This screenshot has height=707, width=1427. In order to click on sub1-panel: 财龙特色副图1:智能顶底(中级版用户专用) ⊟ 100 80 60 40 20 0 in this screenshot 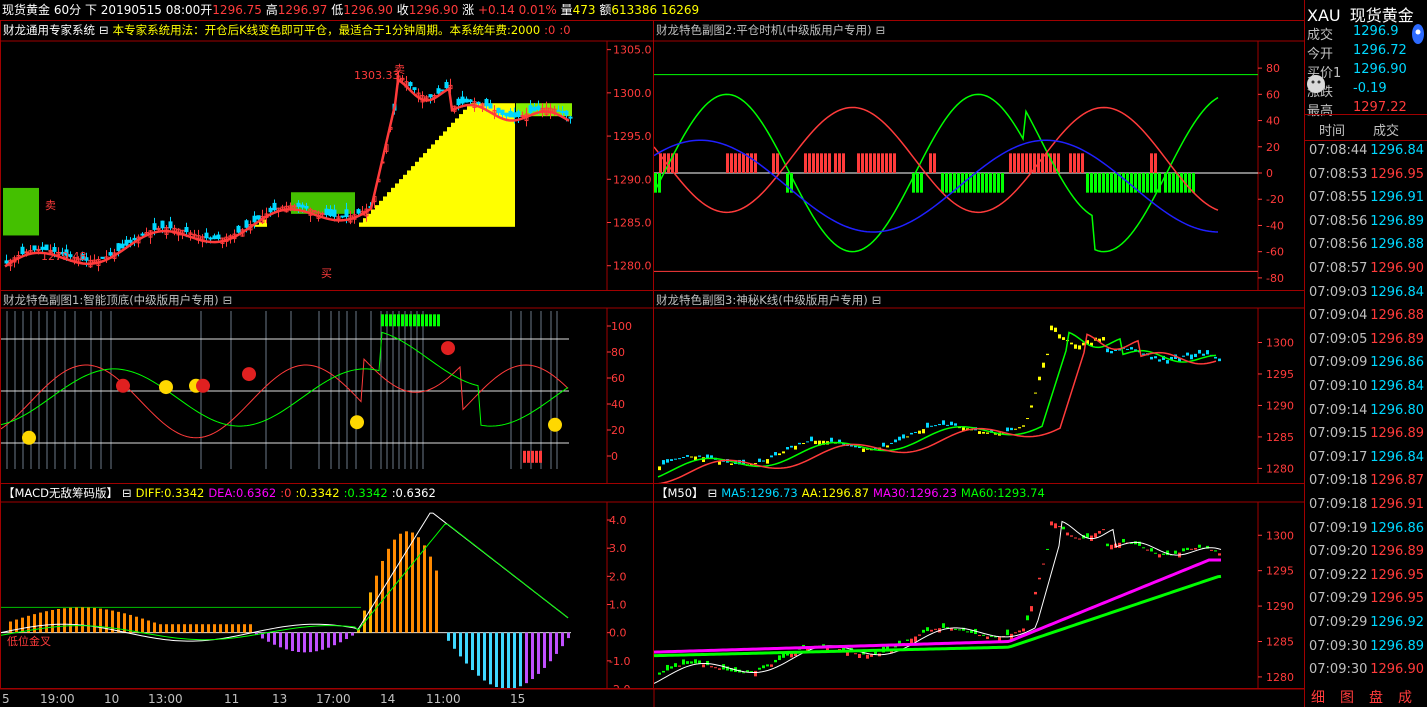, I will do `click(327, 387)`.